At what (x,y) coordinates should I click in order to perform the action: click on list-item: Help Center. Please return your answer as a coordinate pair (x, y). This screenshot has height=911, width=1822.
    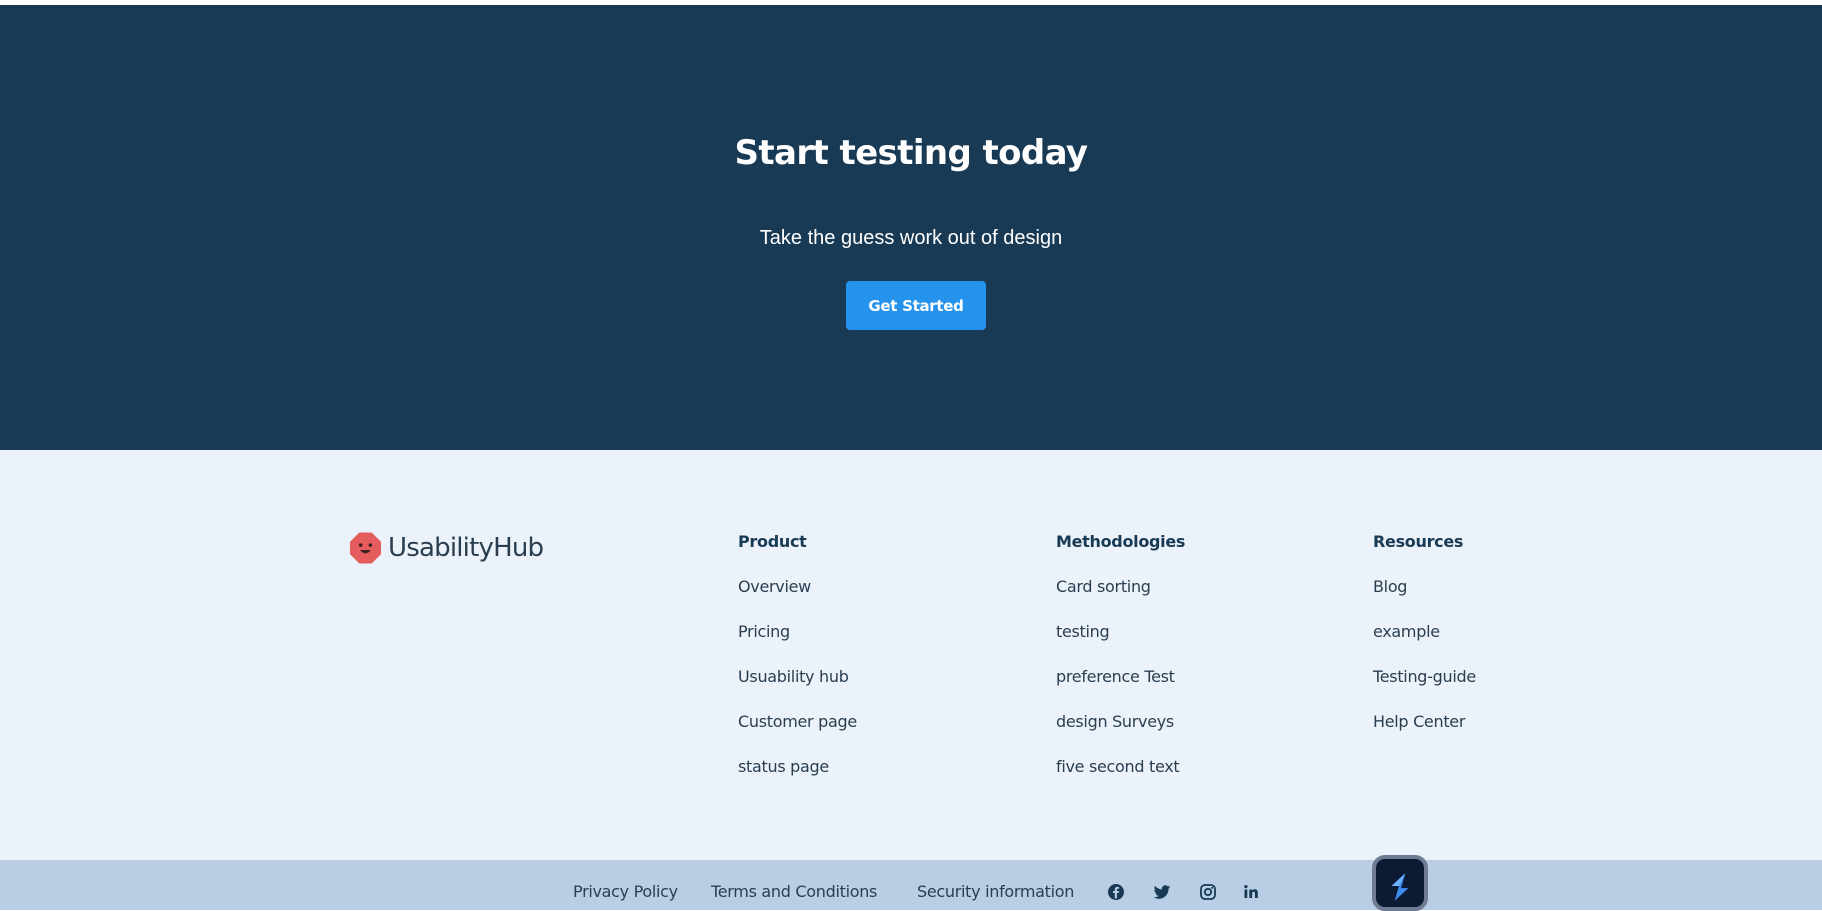
    Looking at the image, I should click on (1424, 722).